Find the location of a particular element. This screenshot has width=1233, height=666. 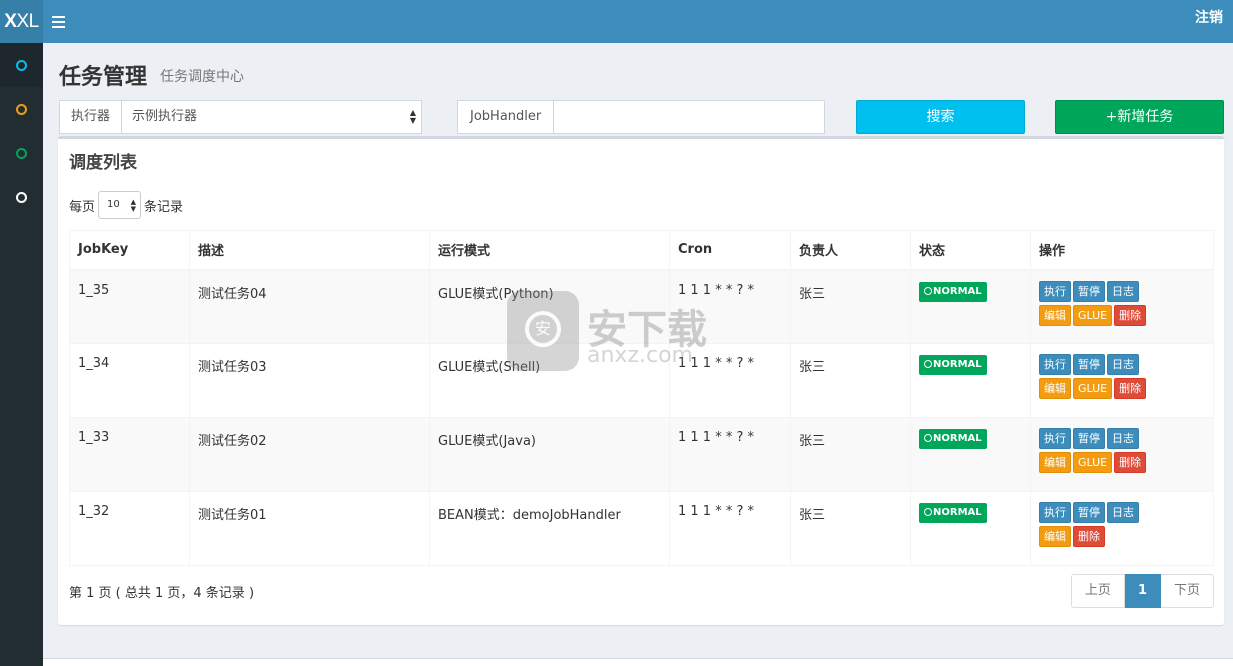

cell-status: NORMAL is located at coordinates (970, 306).